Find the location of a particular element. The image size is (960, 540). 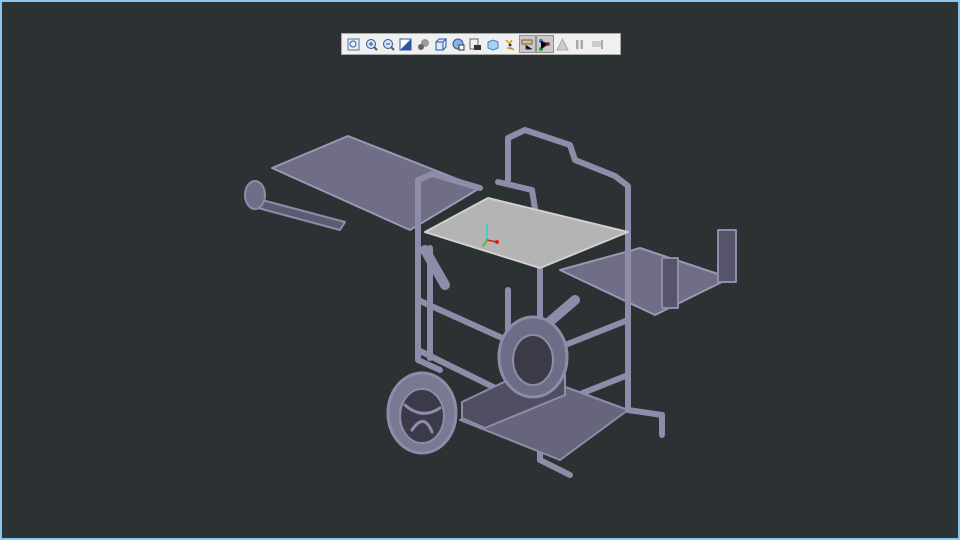

assembly-tree-icon is located at coordinates (545, 44).